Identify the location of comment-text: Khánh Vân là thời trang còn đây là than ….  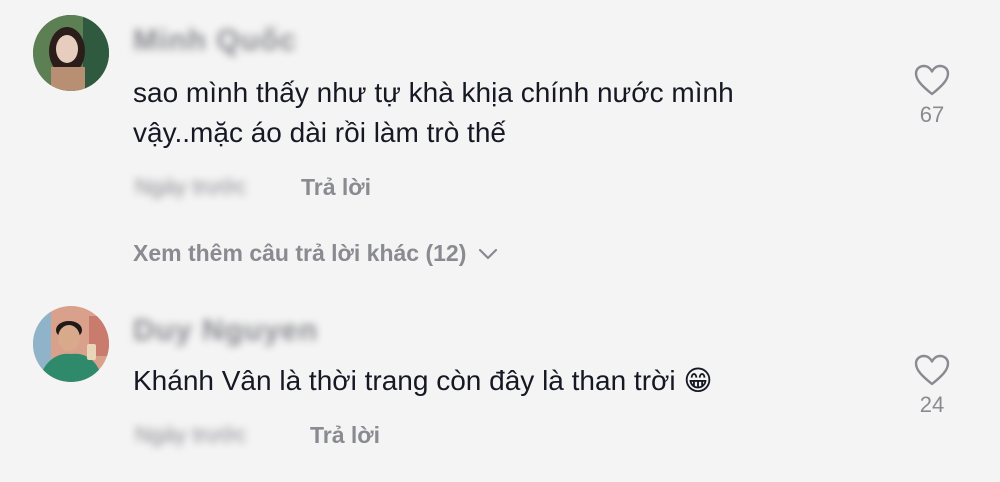
(423, 380).